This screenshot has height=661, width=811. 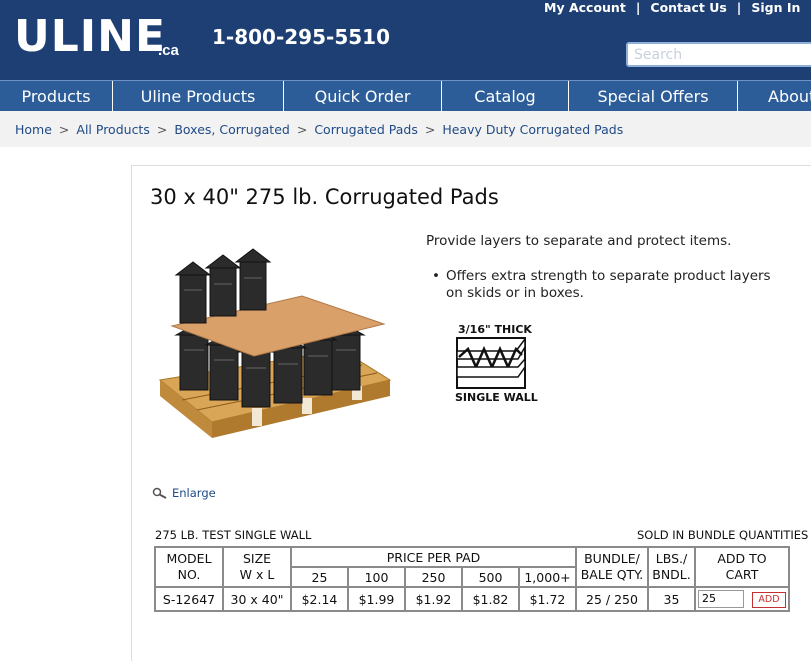 I want to click on lbs-header-line: BNDL., so click(x=671, y=574).